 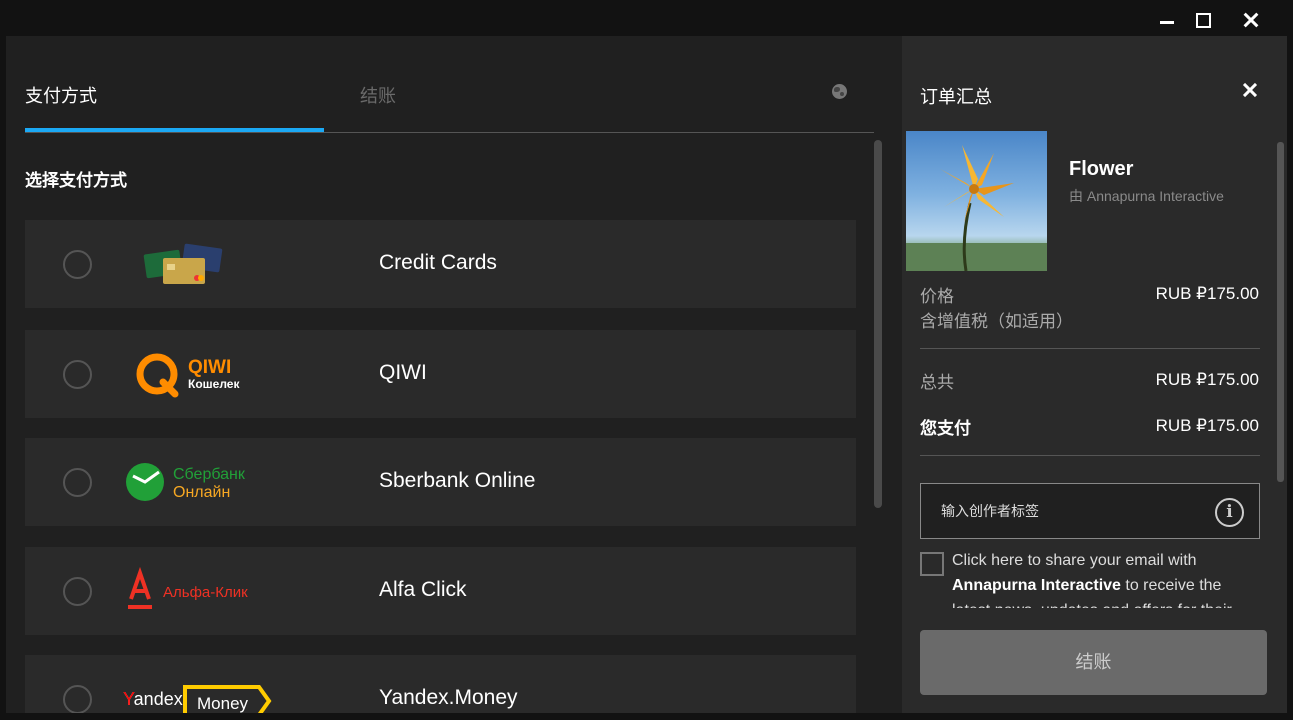 I want to click on game-publisher: 由 Annapurna Interactive, so click(x=1146, y=196).